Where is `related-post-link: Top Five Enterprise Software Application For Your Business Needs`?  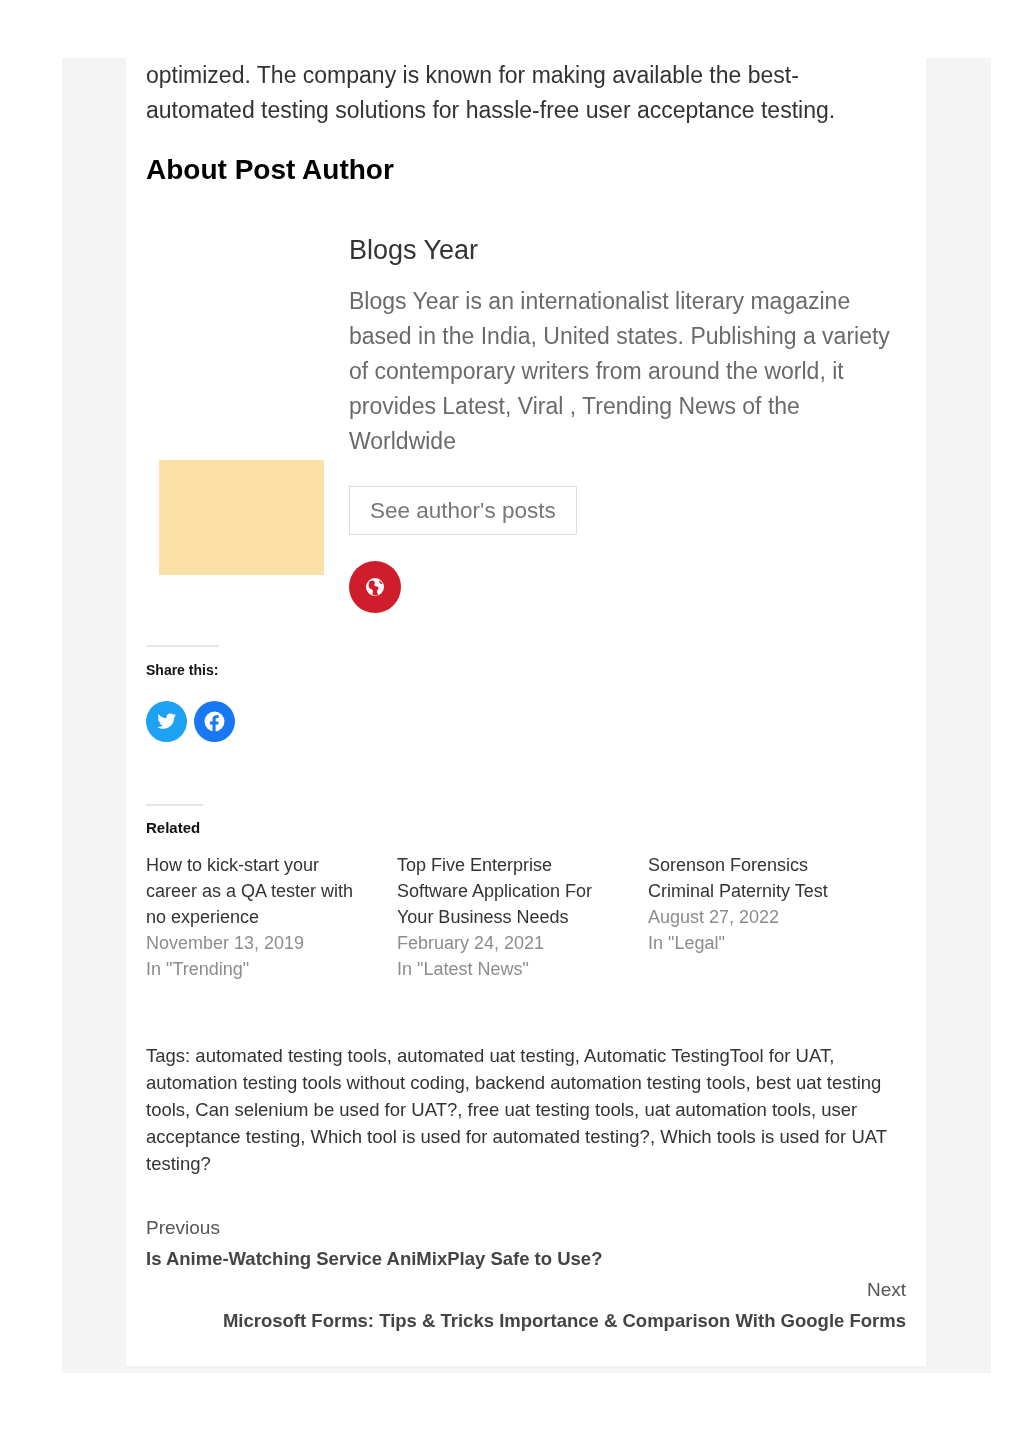
related-post-link: Top Five Enterprise Software Application For Your Business Needs is located at coordinates (510, 891).